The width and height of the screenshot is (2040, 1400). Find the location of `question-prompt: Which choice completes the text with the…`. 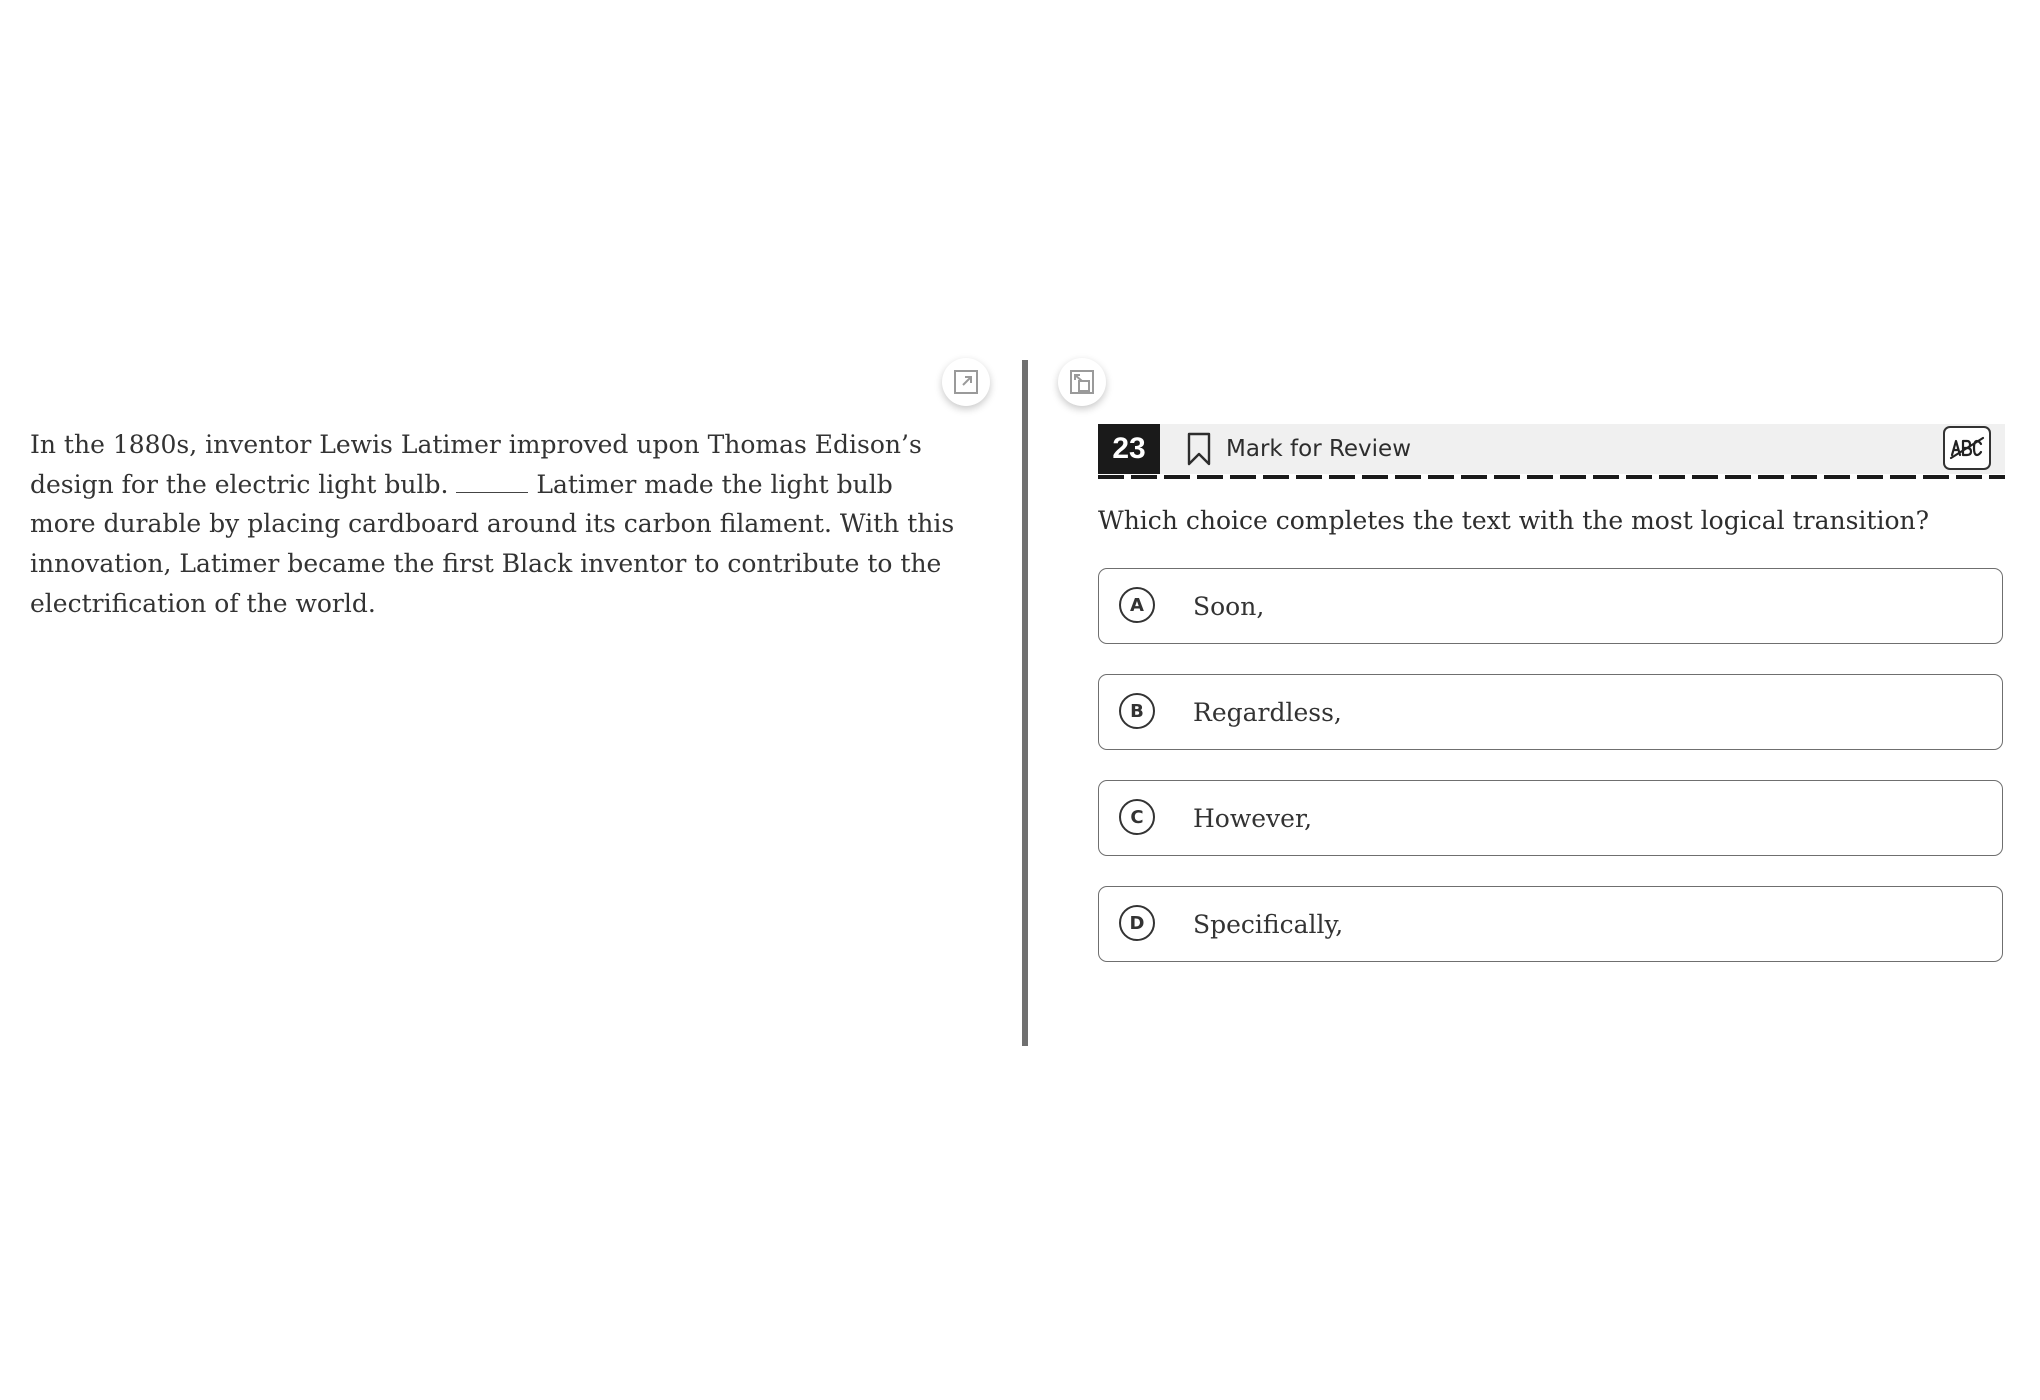

question-prompt: Which choice completes the text with the… is located at coordinates (1514, 520).